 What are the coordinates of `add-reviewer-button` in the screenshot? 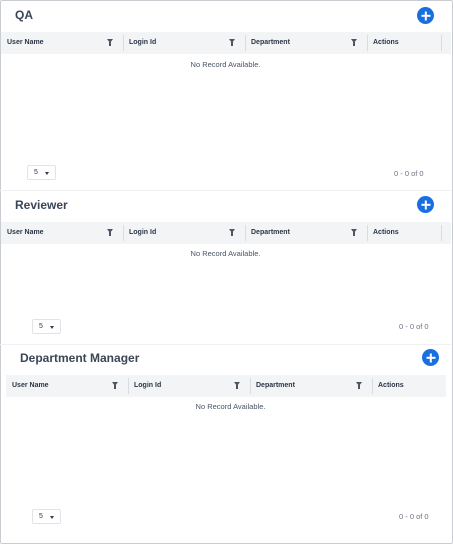 It's located at (425, 204).